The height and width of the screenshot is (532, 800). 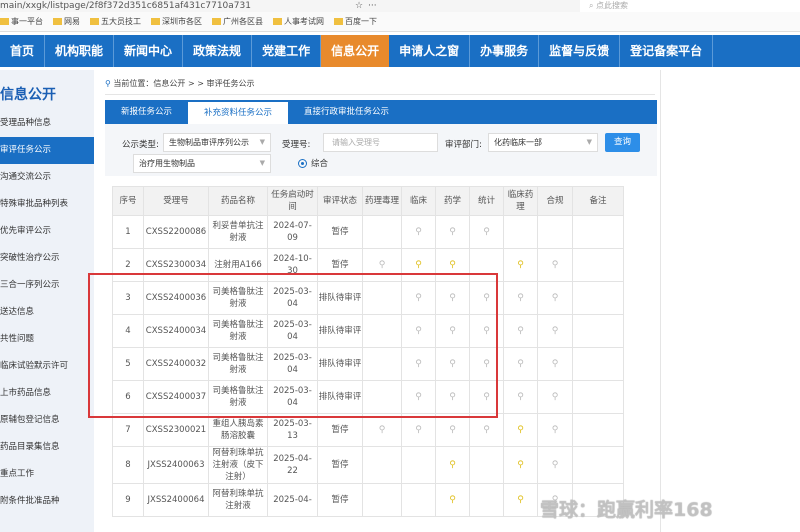 I want to click on bookmark-item: 深圳市各区, so click(x=176, y=21).